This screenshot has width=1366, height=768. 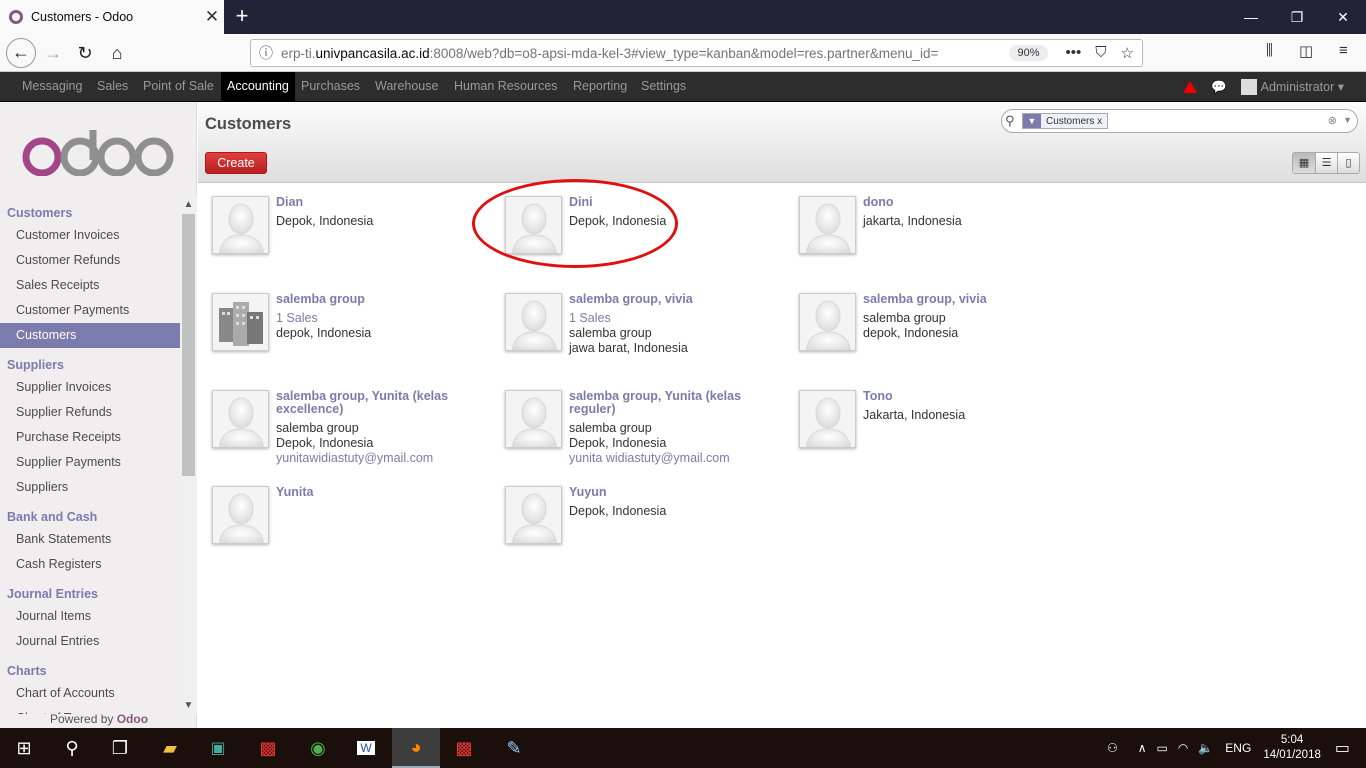 I want to click on kanban-card: Yunita, so click(x=343, y=521).